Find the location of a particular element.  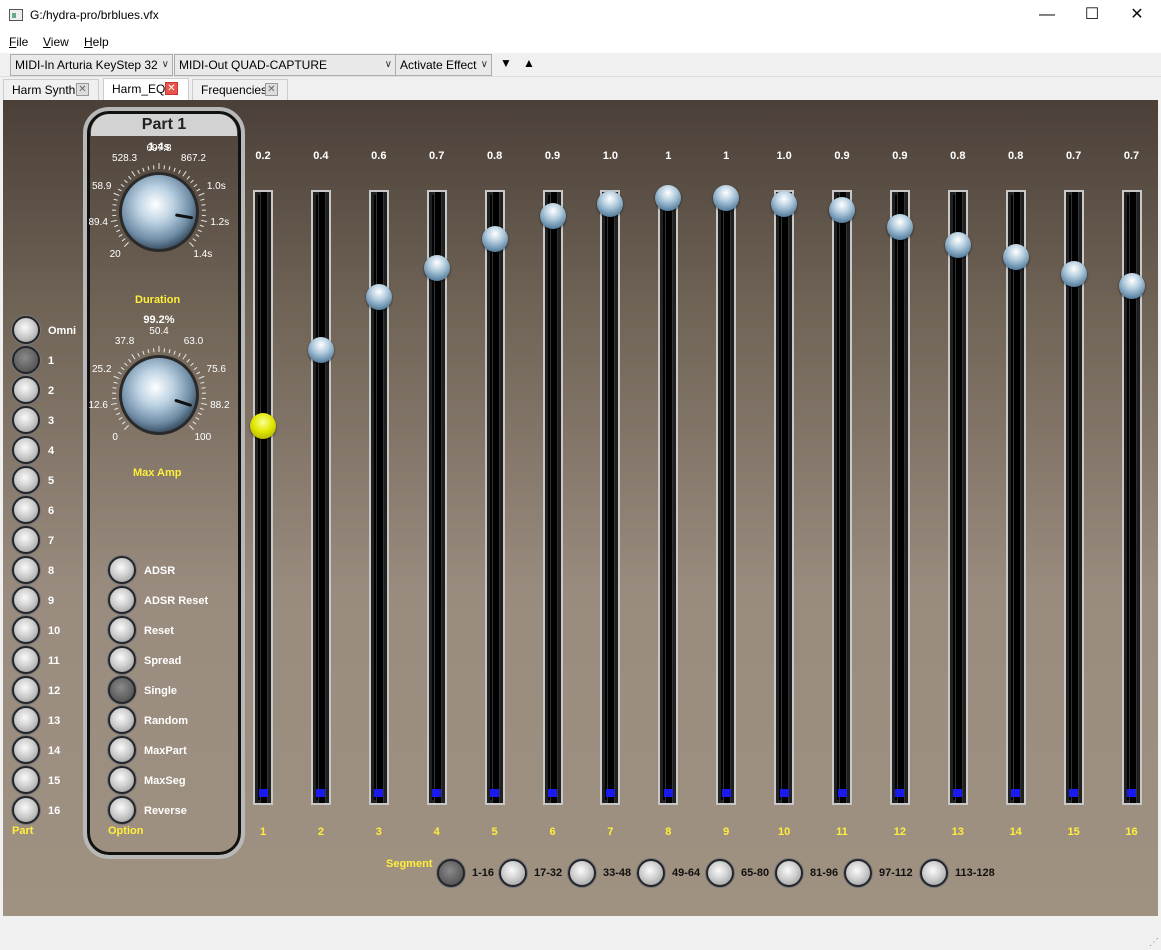

midi-in-select: MIDI-In Arturia KeyStep 32 ∨ is located at coordinates (91, 65).